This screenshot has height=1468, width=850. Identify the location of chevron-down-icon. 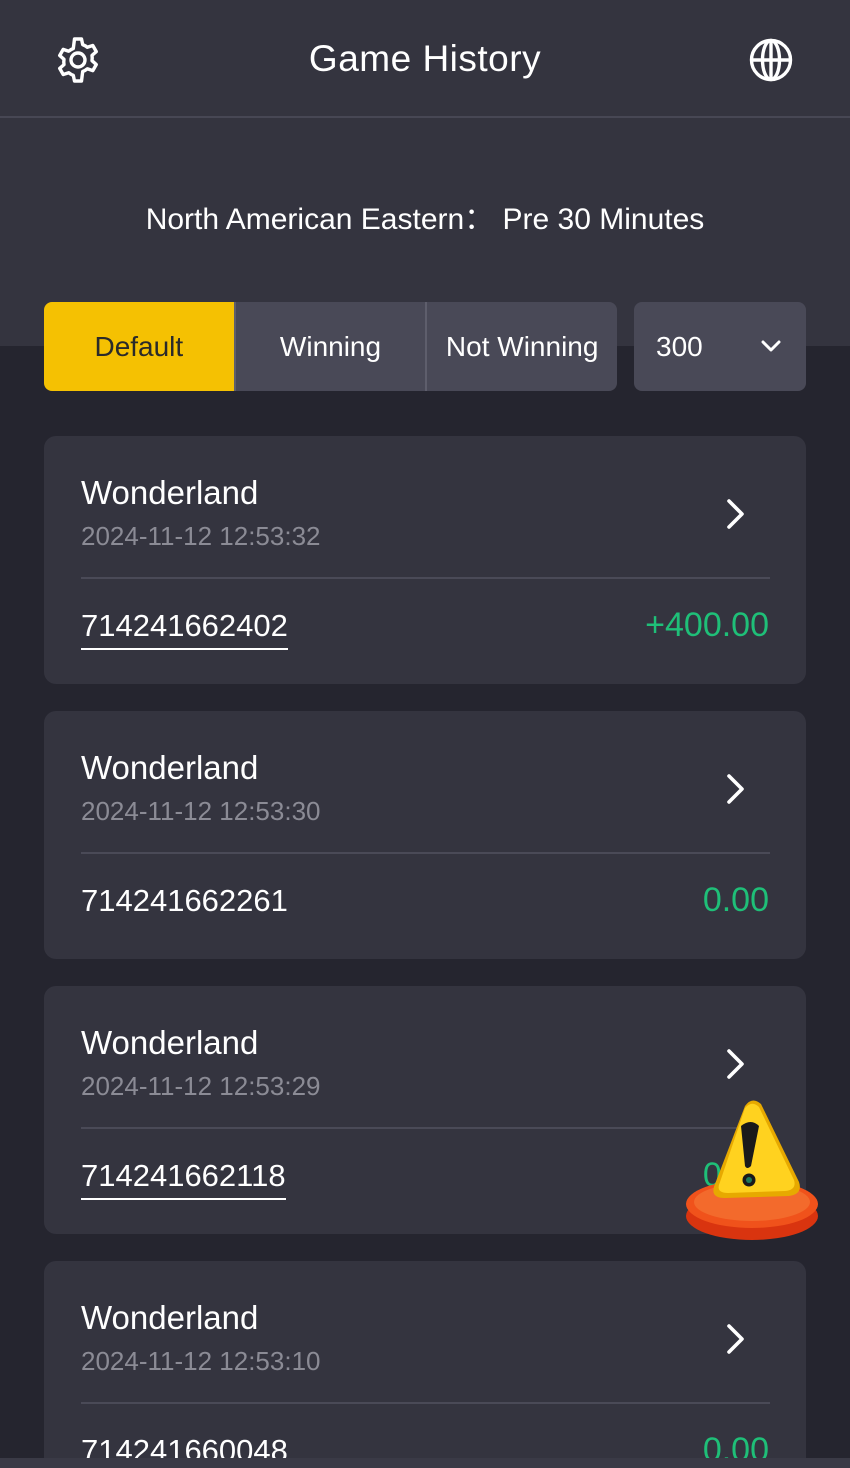
(771, 346).